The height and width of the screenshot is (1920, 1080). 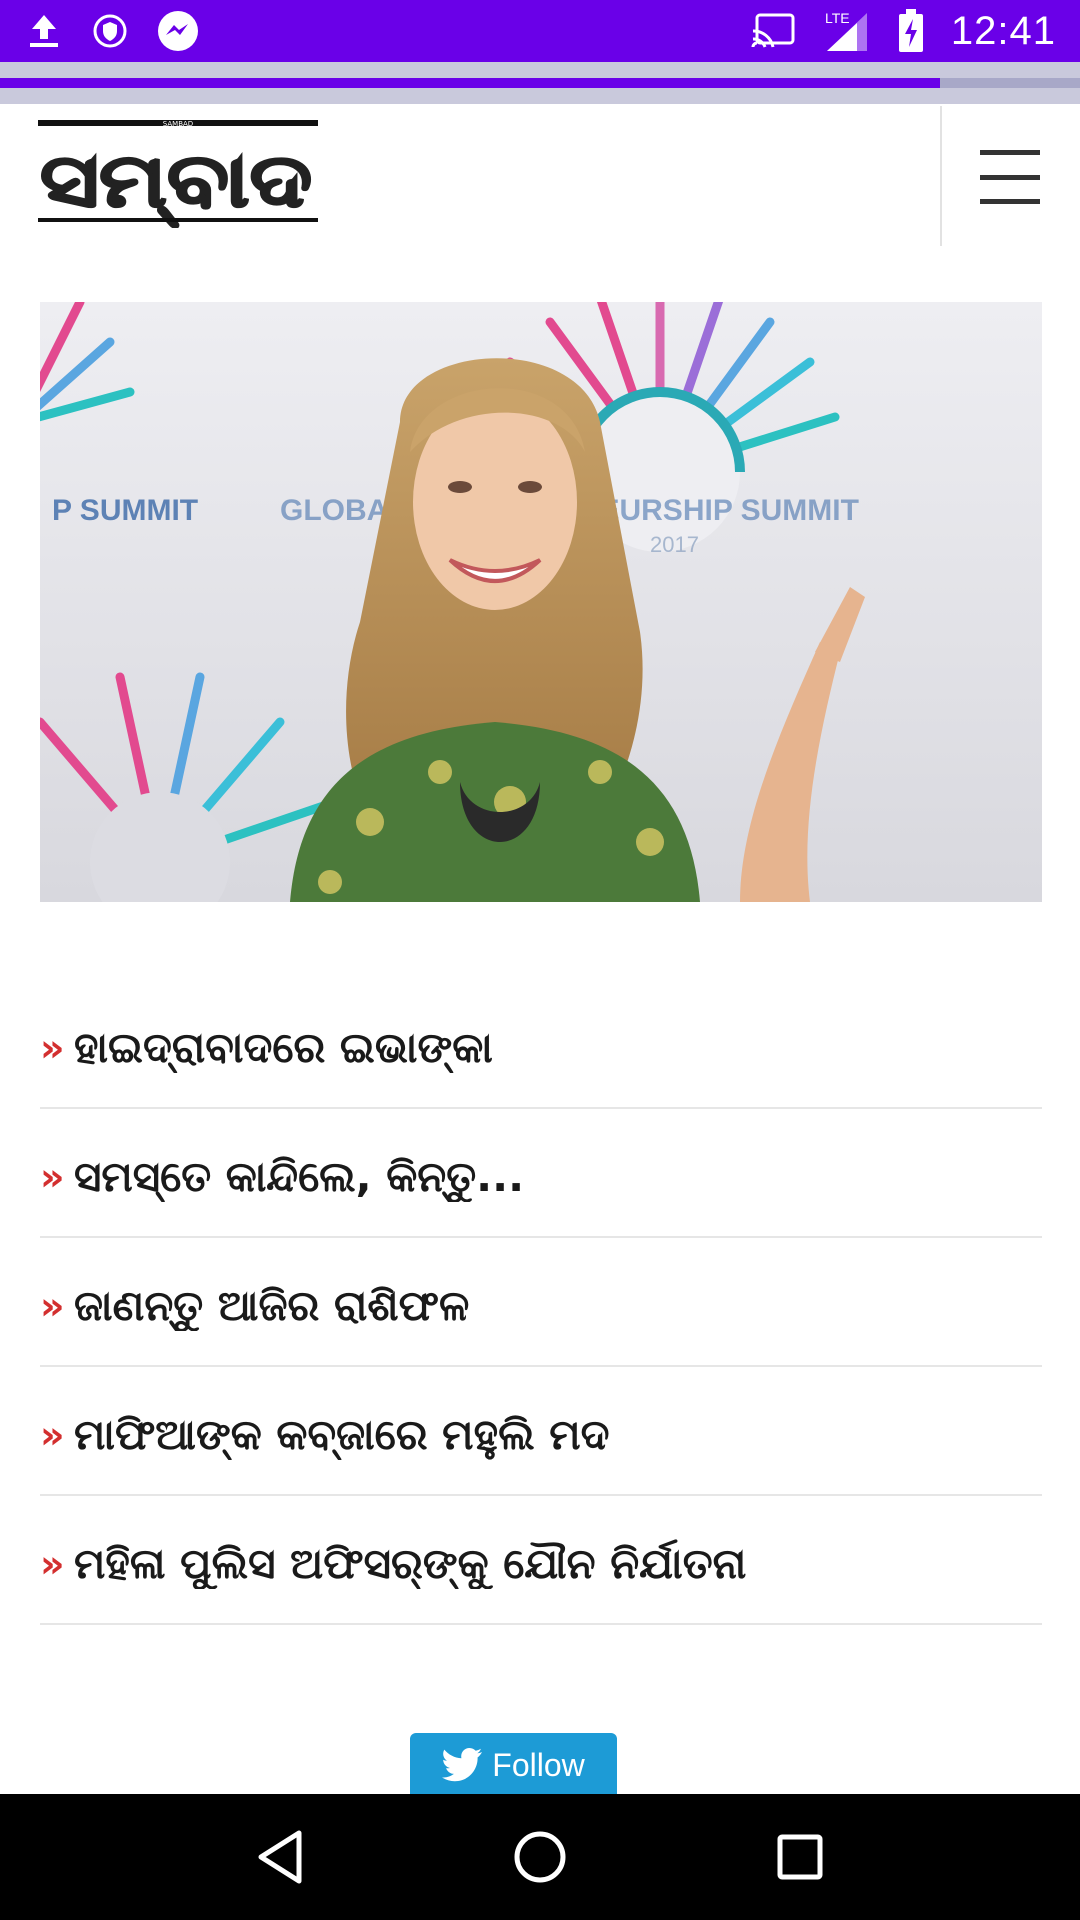 What do you see at coordinates (541, 1044) in the screenshot?
I see `news-item: » ହାଇଦ୍ରାବାଦରେ ଇଭାଙ୍କା` at bounding box center [541, 1044].